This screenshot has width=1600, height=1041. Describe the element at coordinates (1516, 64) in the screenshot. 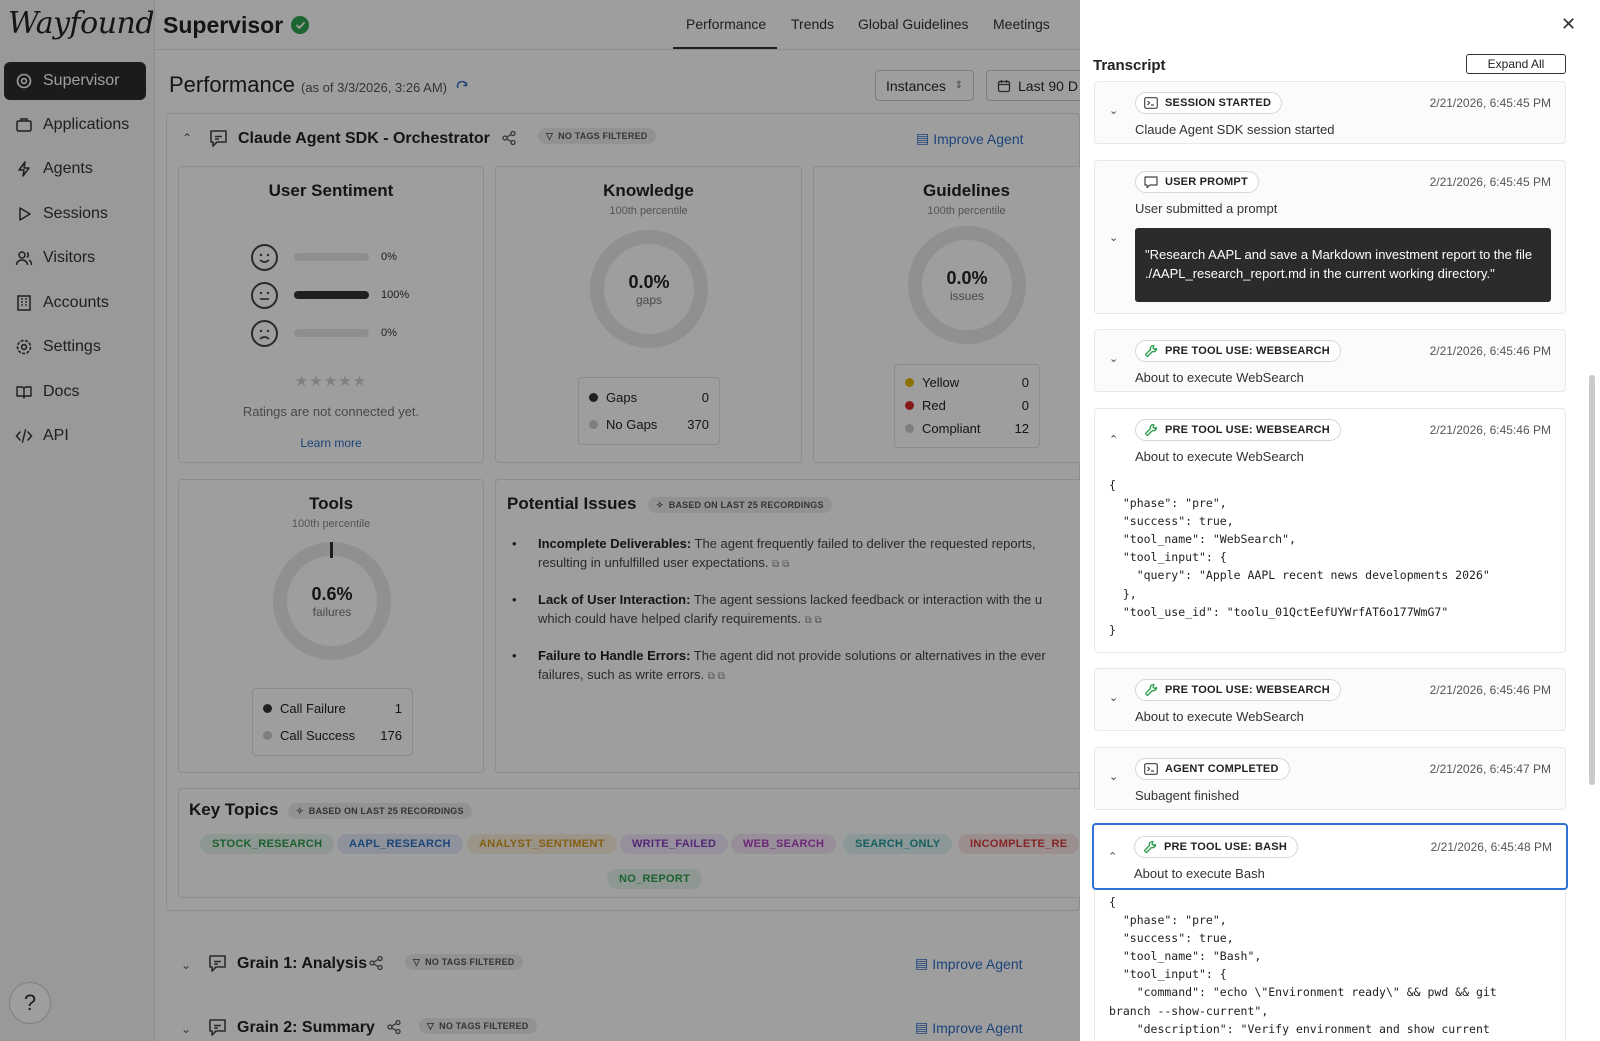

I see `expand-all-button: Expand All` at that location.